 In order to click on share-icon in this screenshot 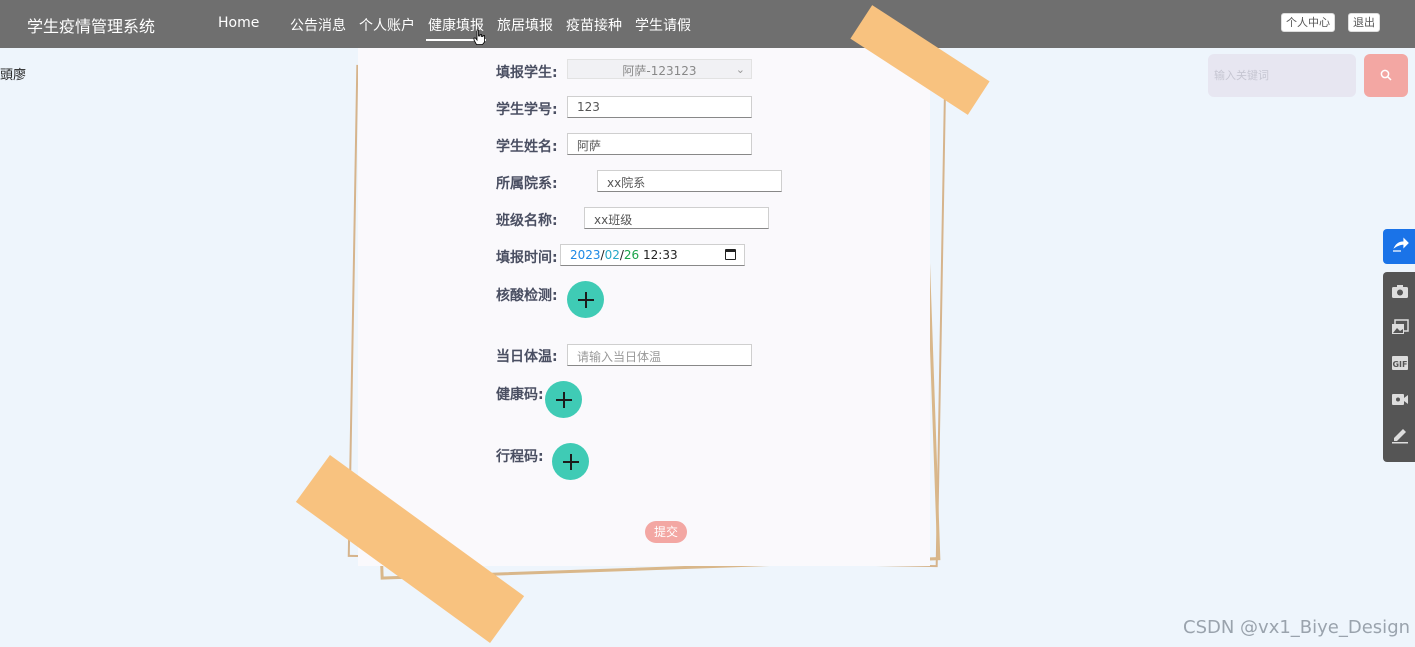, I will do `click(1401, 244)`.